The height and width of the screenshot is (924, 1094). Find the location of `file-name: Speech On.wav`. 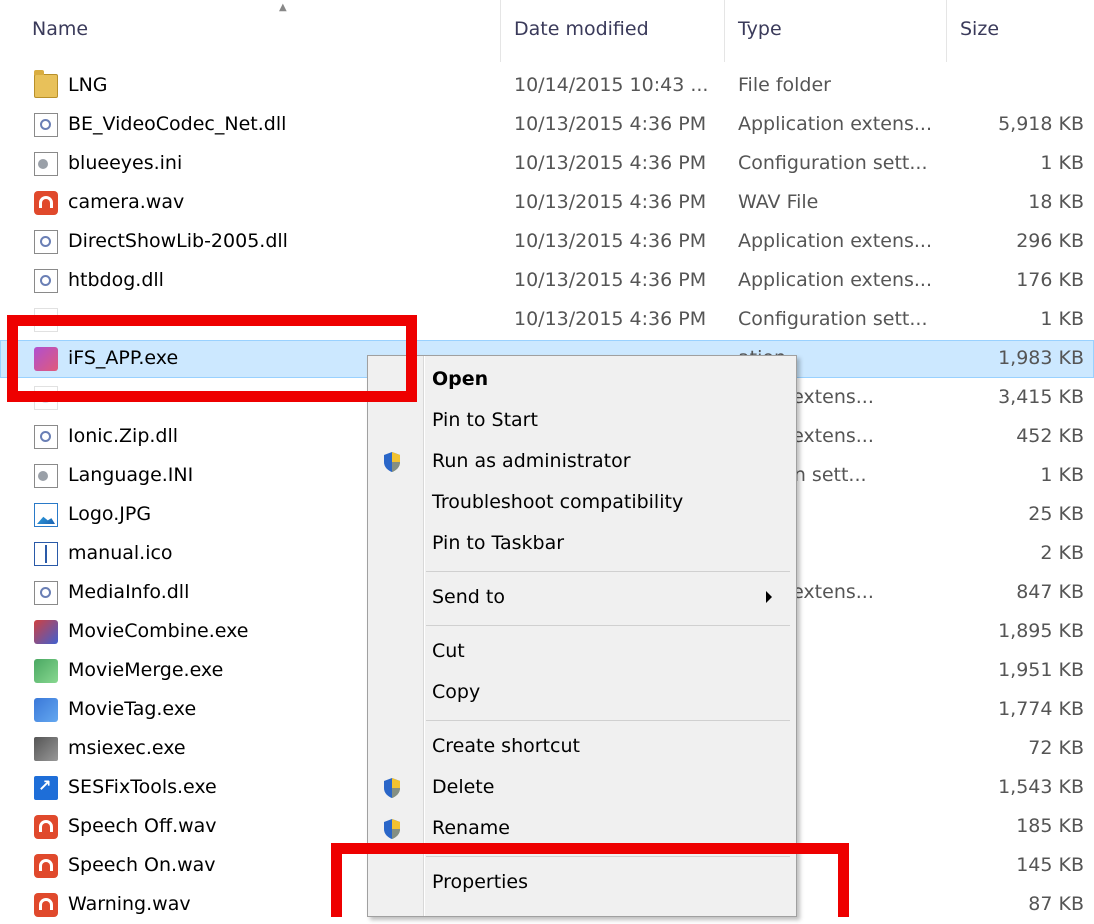

file-name: Speech On.wav is located at coordinates (142, 865).